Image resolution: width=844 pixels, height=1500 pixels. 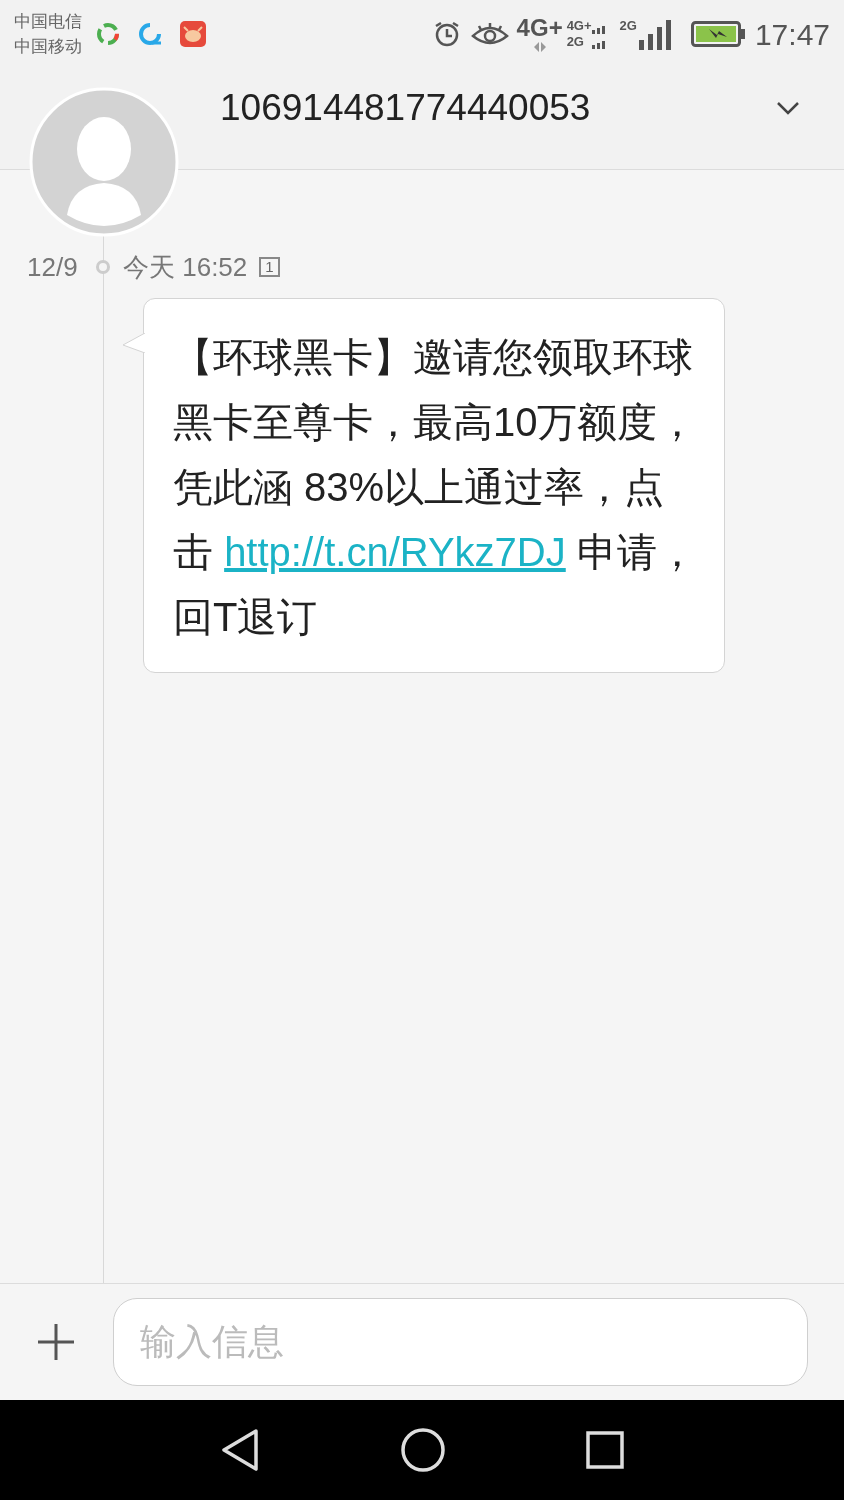 I want to click on sim-badge: 1, so click(x=269, y=267).